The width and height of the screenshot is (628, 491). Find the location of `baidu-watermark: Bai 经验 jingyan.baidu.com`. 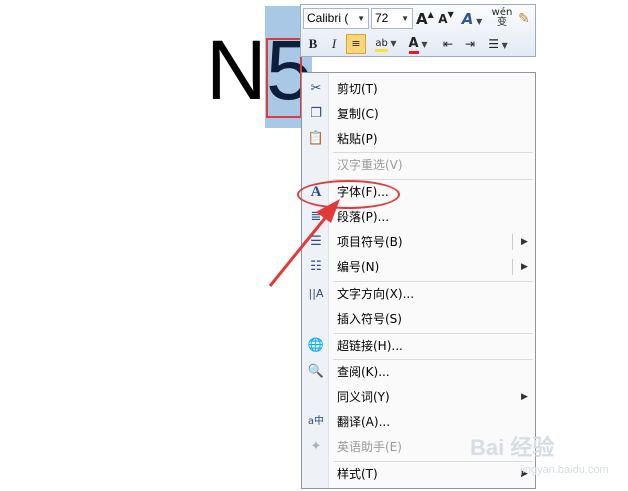

baidu-watermark: Bai 经验 jingyan.baidu.com is located at coordinates (539, 453).